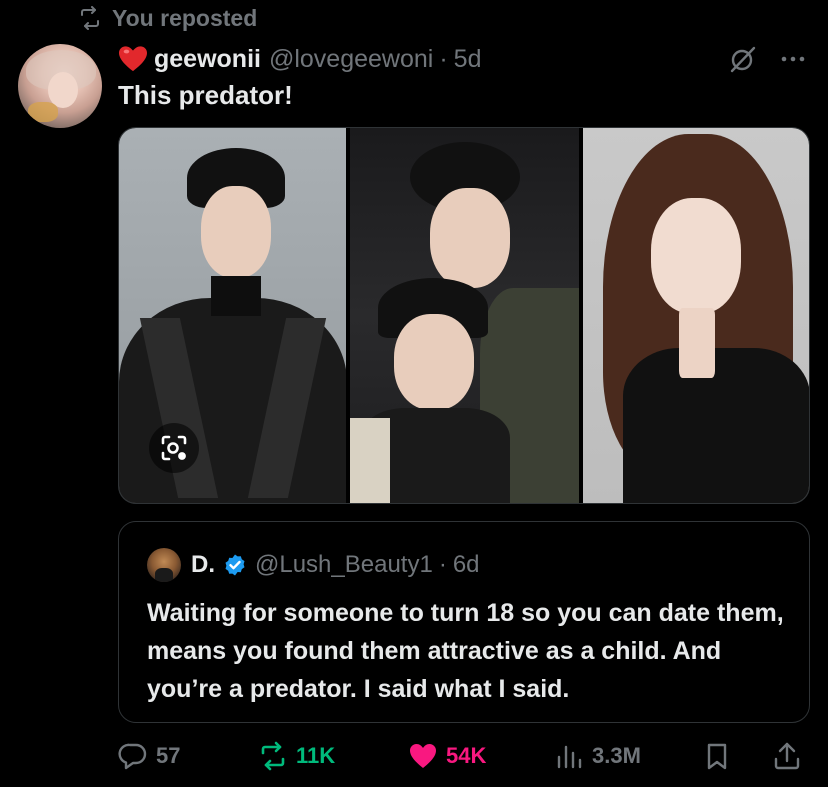 The height and width of the screenshot is (787, 828). What do you see at coordinates (316, 755) in the screenshot?
I see `repost-count: 11K` at bounding box center [316, 755].